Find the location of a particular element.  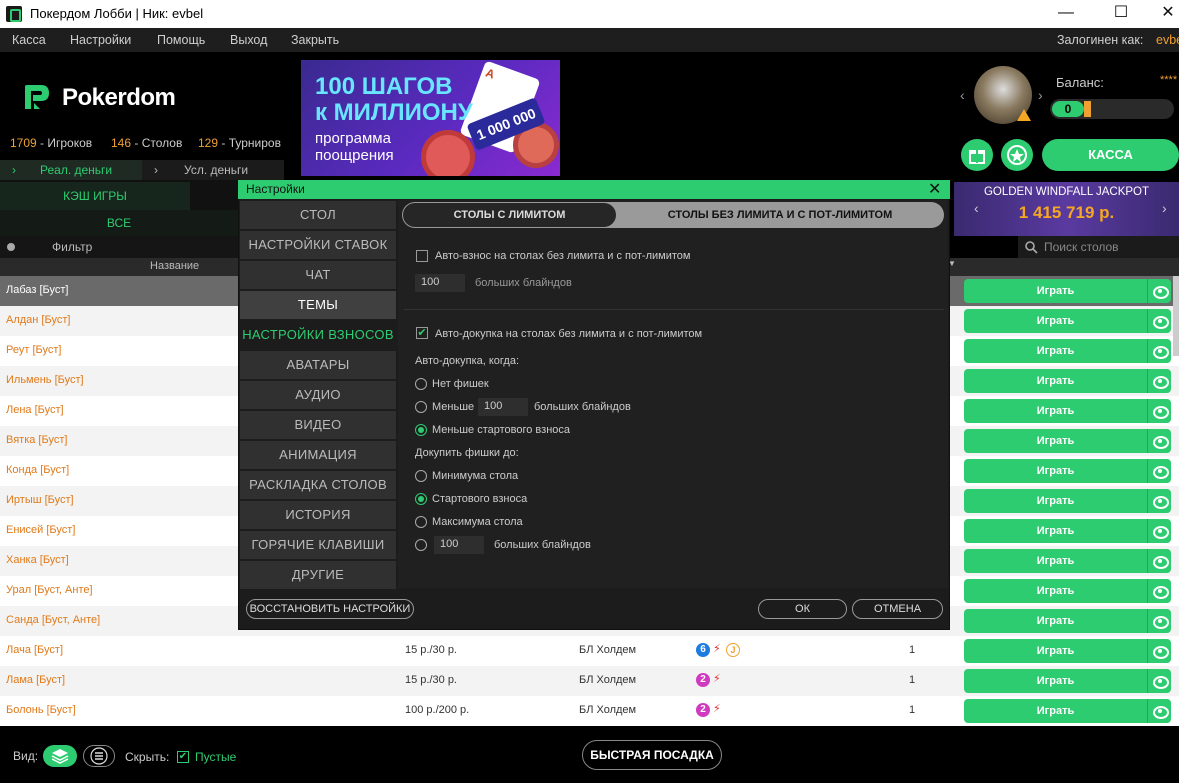

cashier-button: КАССА is located at coordinates (1110, 155).